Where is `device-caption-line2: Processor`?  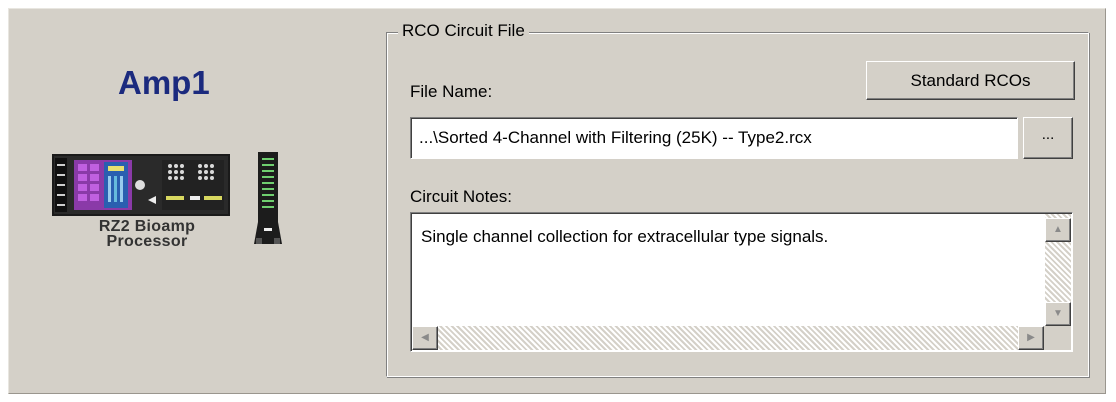
device-caption-line2: Processor is located at coordinates (147, 241).